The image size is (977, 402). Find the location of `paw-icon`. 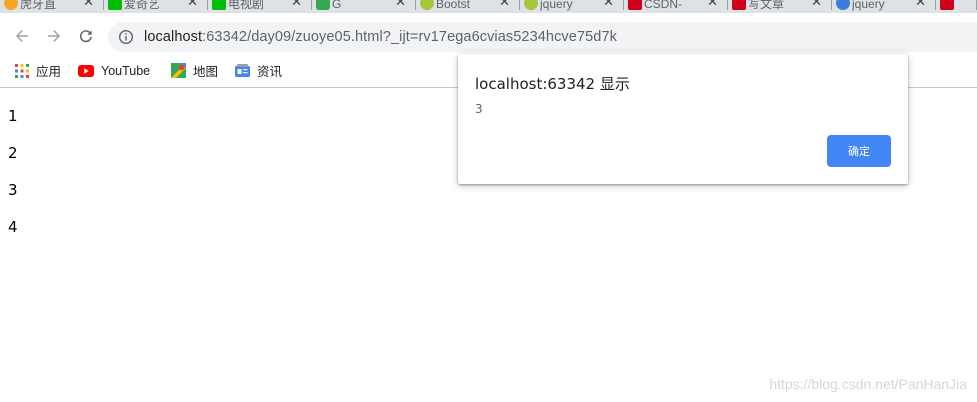

paw-icon is located at coordinates (843, 5).